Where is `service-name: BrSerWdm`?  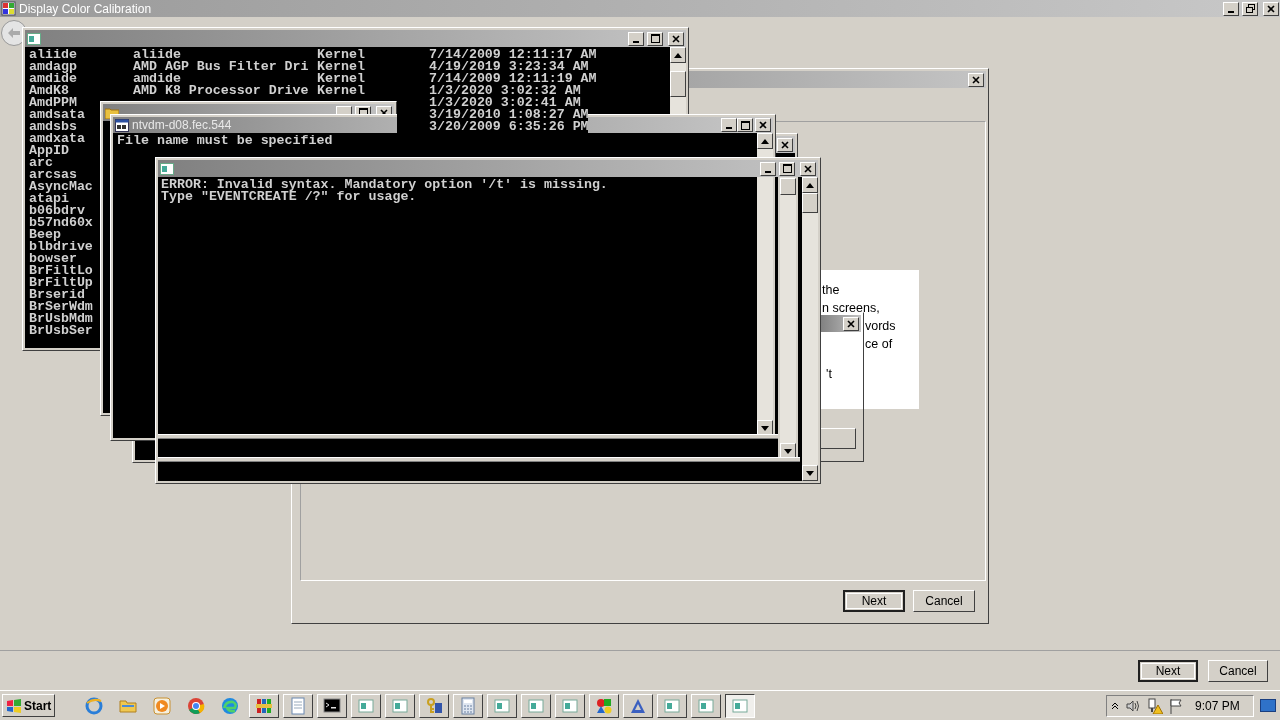
service-name: BrSerWdm is located at coordinates (61, 306).